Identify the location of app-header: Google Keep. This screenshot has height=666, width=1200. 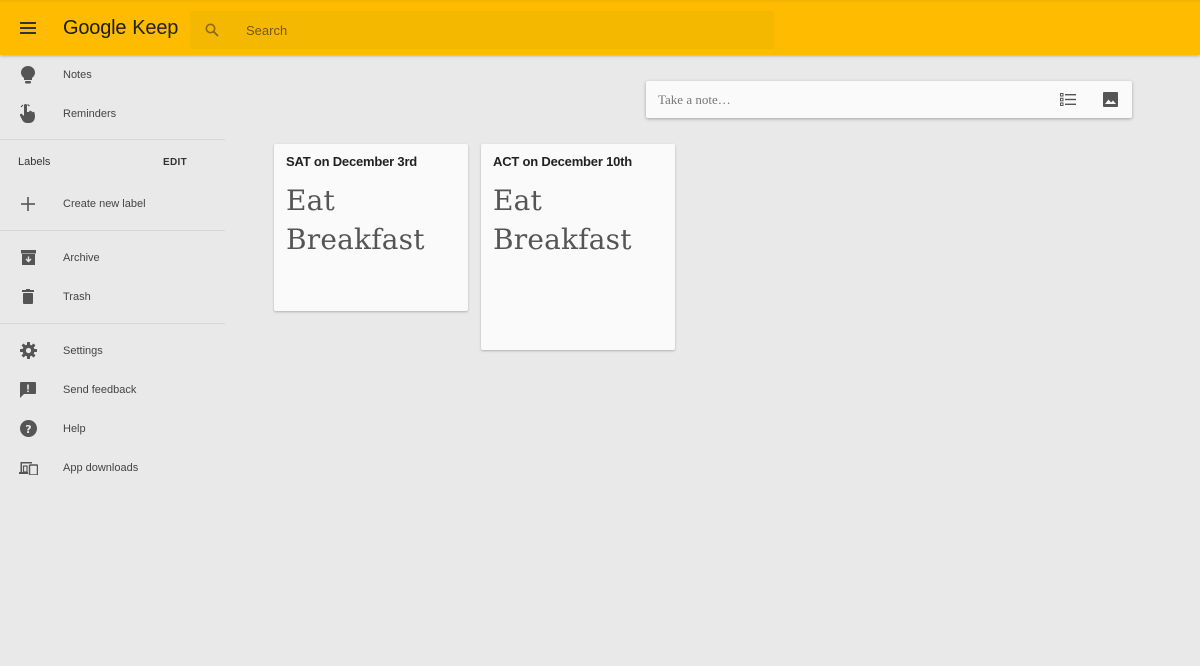
(600, 27).